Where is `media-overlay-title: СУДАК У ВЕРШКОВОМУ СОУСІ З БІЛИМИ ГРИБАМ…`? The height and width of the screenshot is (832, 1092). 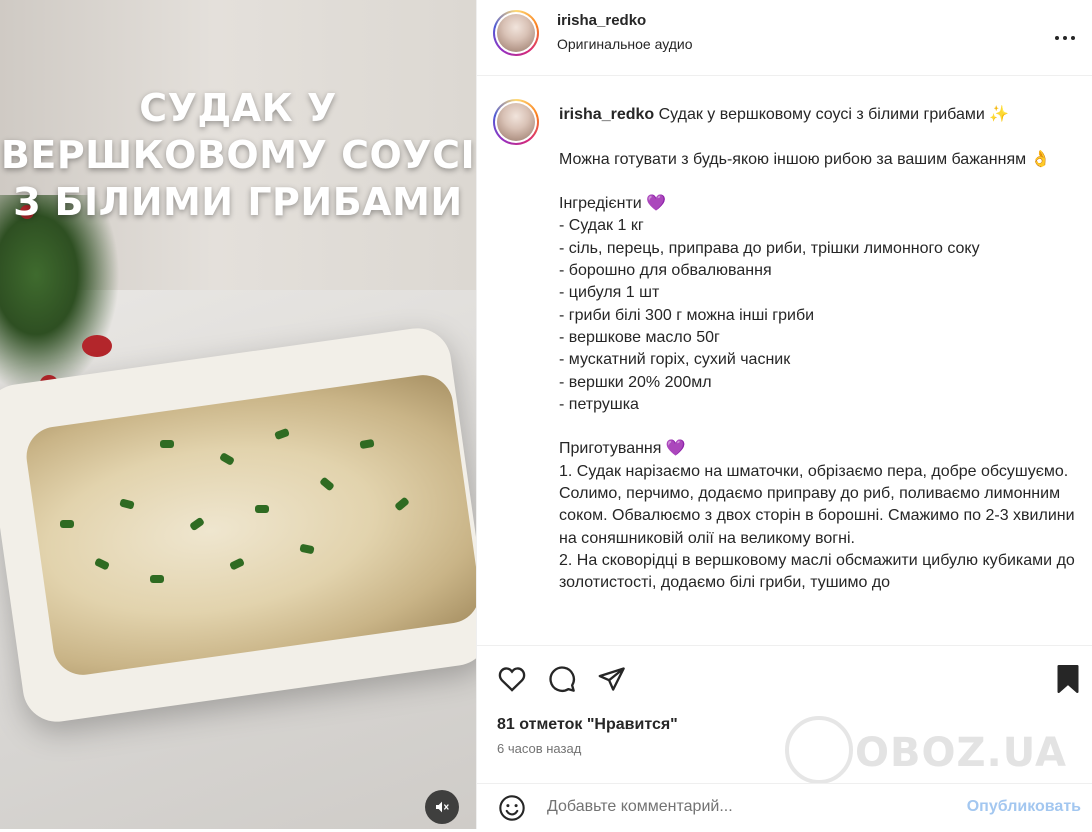 media-overlay-title: СУДАК У ВЕРШКОВОМУ СОУСІ З БІЛИМИ ГРИБАМ… is located at coordinates (238, 155).